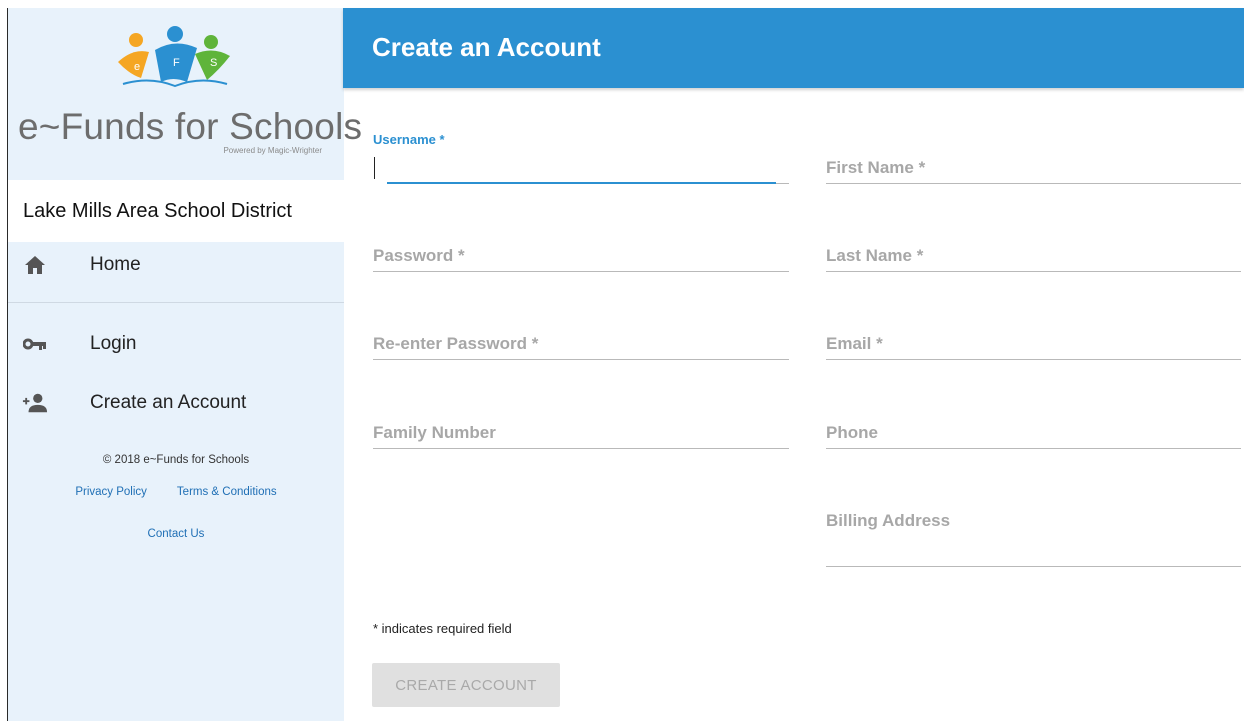  What do you see at coordinates (176, 63) in the screenshot?
I see `logo-letter-f: F` at bounding box center [176, 63].